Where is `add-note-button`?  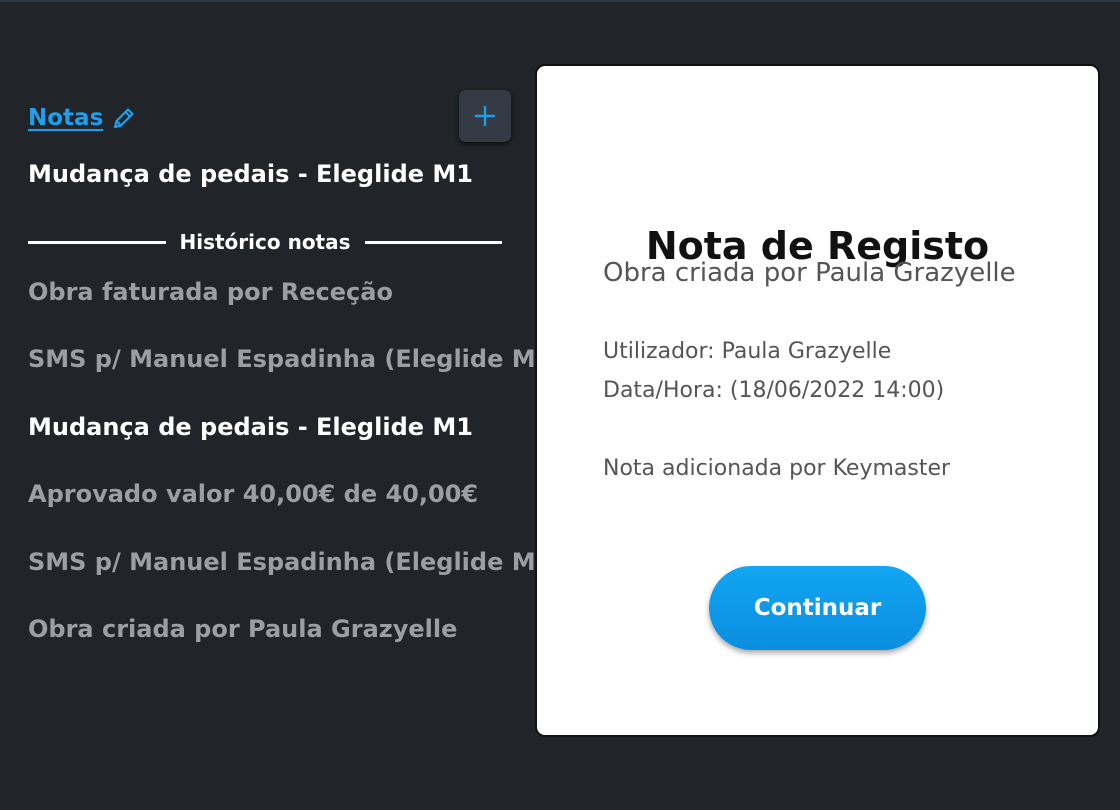
add-note-button is located at coordinates (485, 116).